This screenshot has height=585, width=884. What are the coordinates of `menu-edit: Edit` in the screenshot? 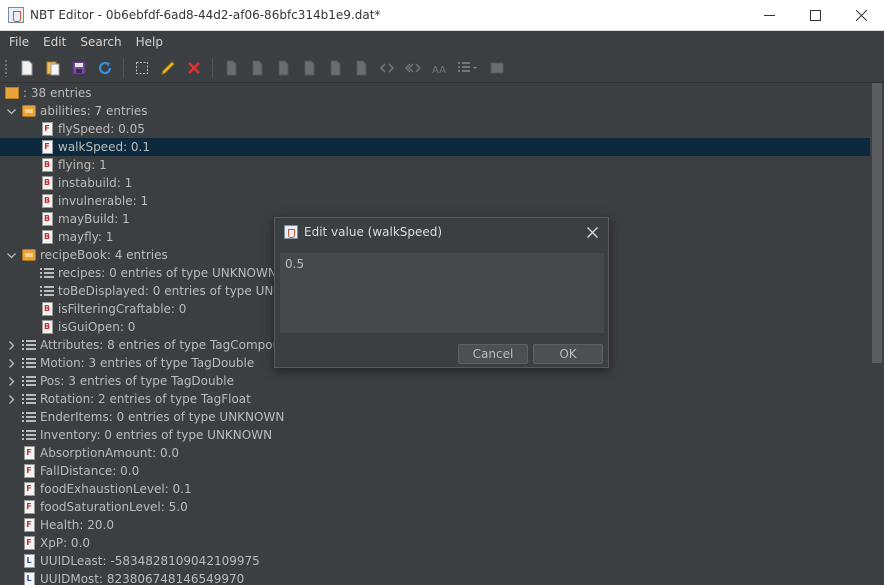 It's located at (54, 42).